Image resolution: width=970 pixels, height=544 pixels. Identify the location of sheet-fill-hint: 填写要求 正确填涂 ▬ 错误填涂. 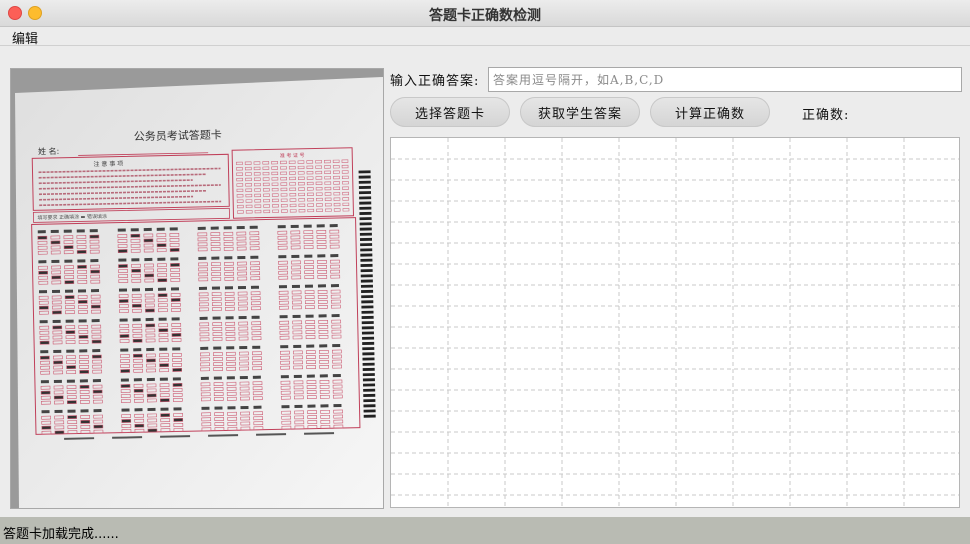
(72, 217).